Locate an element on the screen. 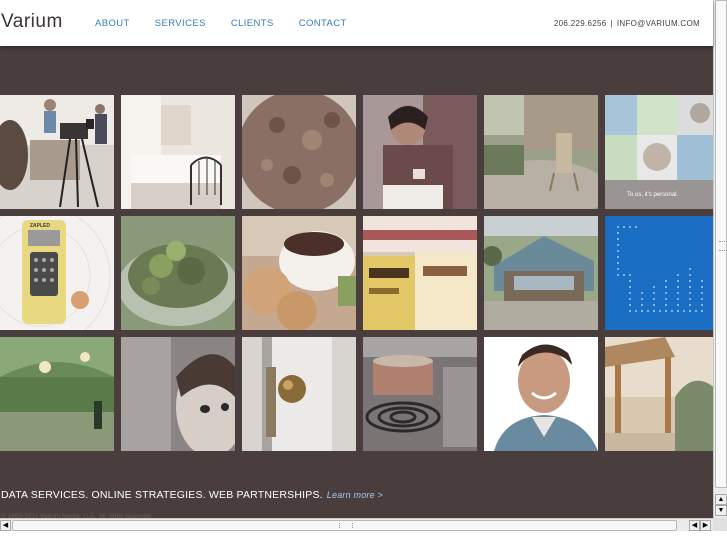 The image size is (727, 545). tile-child-face is located at coordinates (178, 394).